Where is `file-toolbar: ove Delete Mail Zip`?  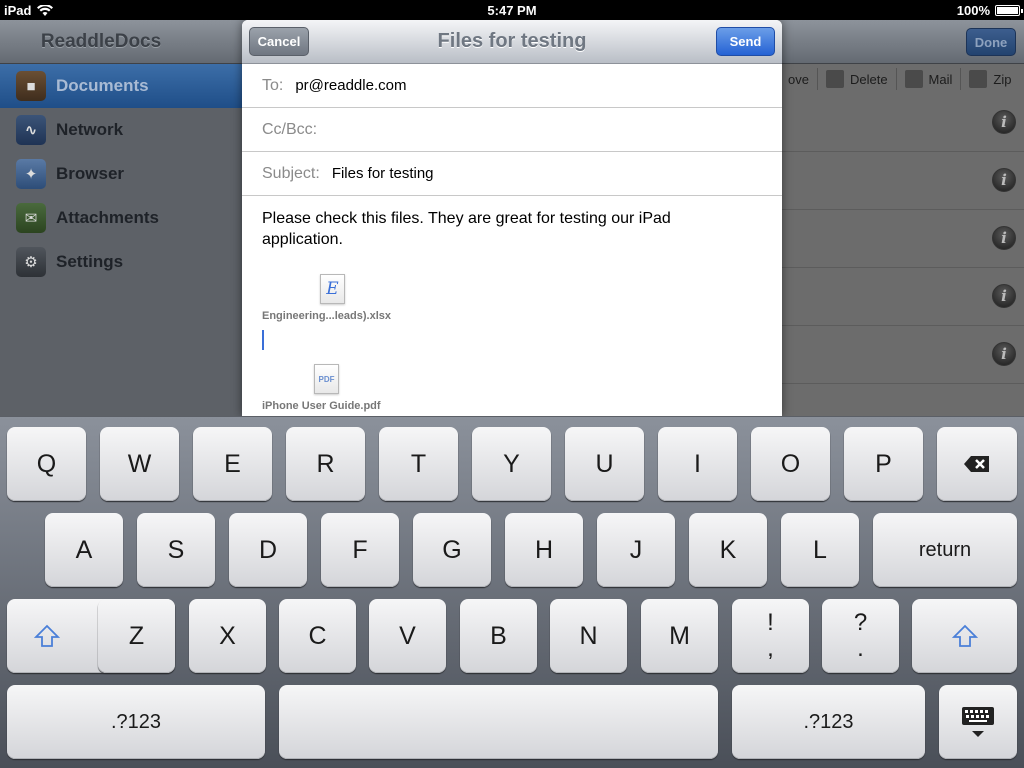 file-toolbar: ove Delete Mail Zip is located at coordinates (899, 79).